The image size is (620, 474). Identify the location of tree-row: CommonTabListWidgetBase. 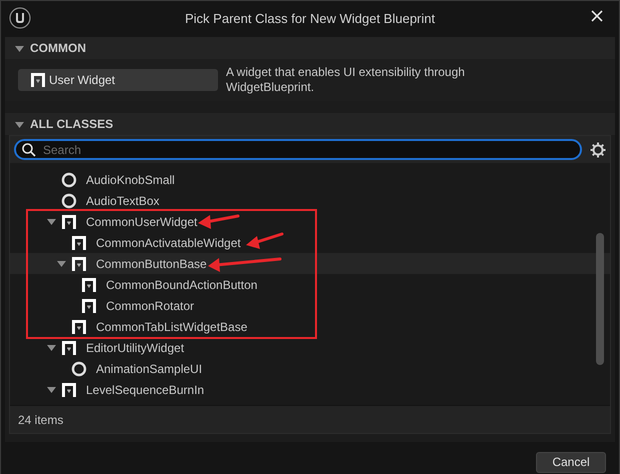
(310, 326).